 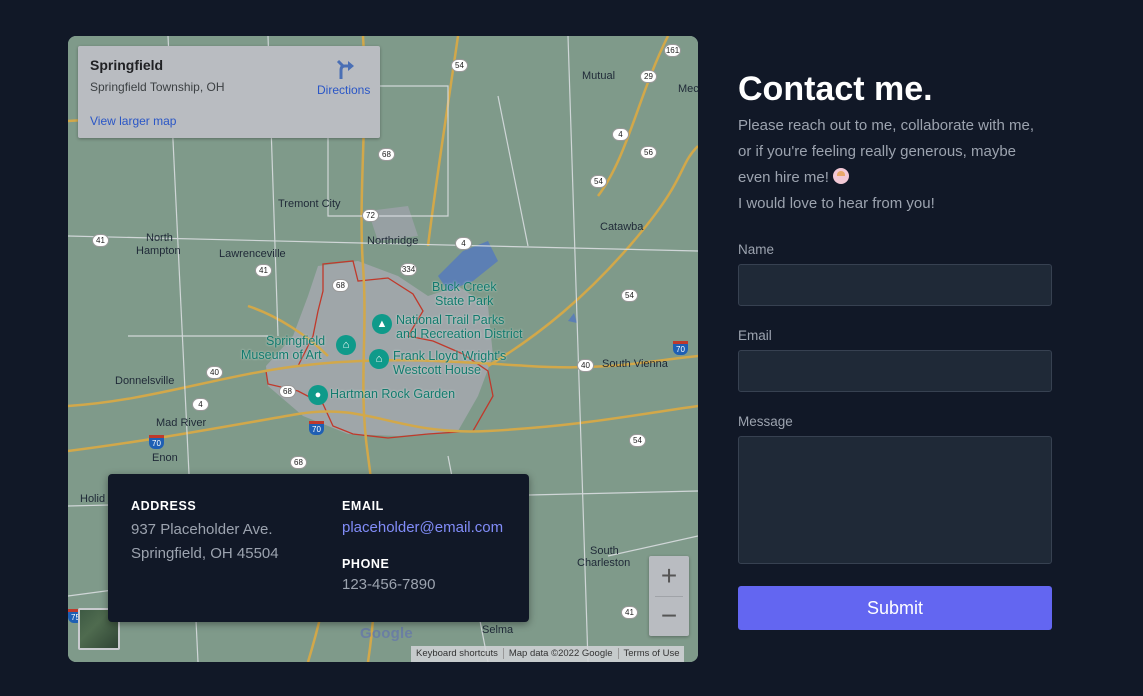 I want to click on town-label: Lawrenceville, so click(x=252, y=254).